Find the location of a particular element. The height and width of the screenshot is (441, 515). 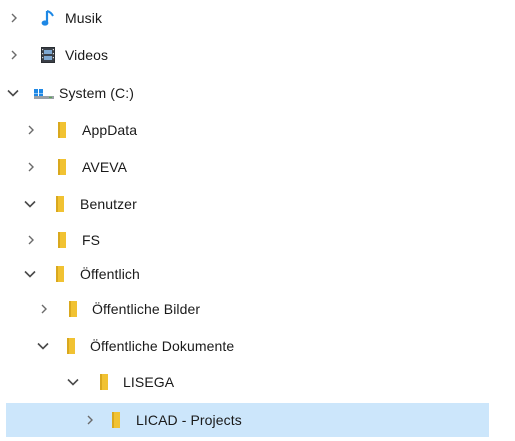

tree-item-label: LISEGA is located at coordinates (149, 382).